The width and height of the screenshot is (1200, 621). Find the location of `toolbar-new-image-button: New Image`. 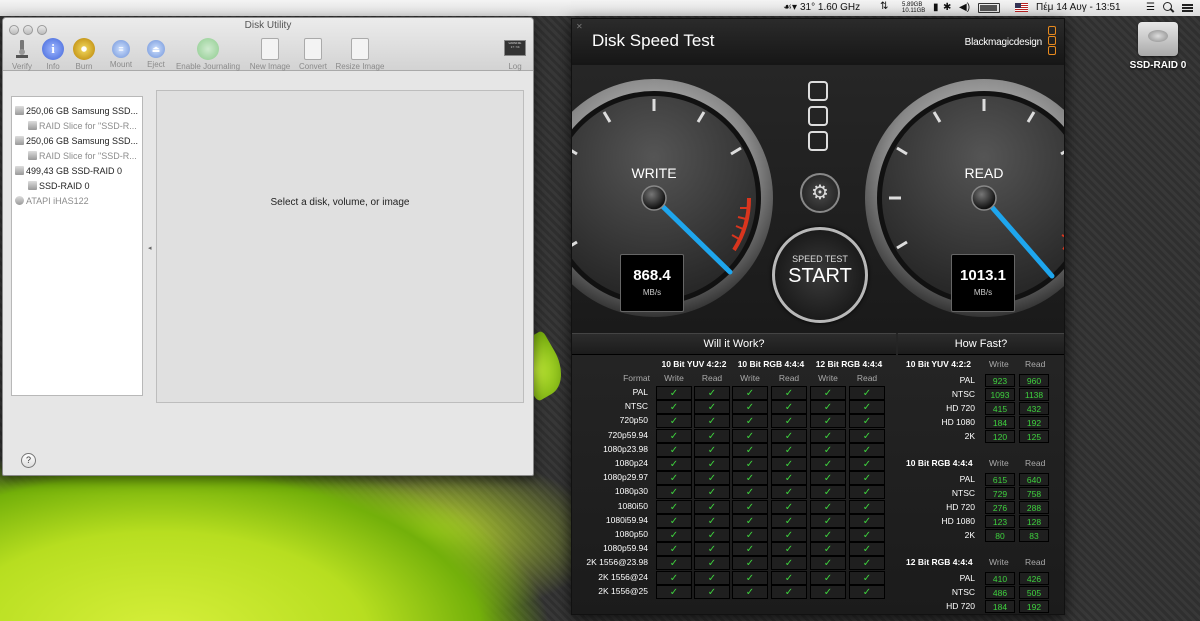

toolbar-new-image-button: New Image is located at coordinates (270, 54).